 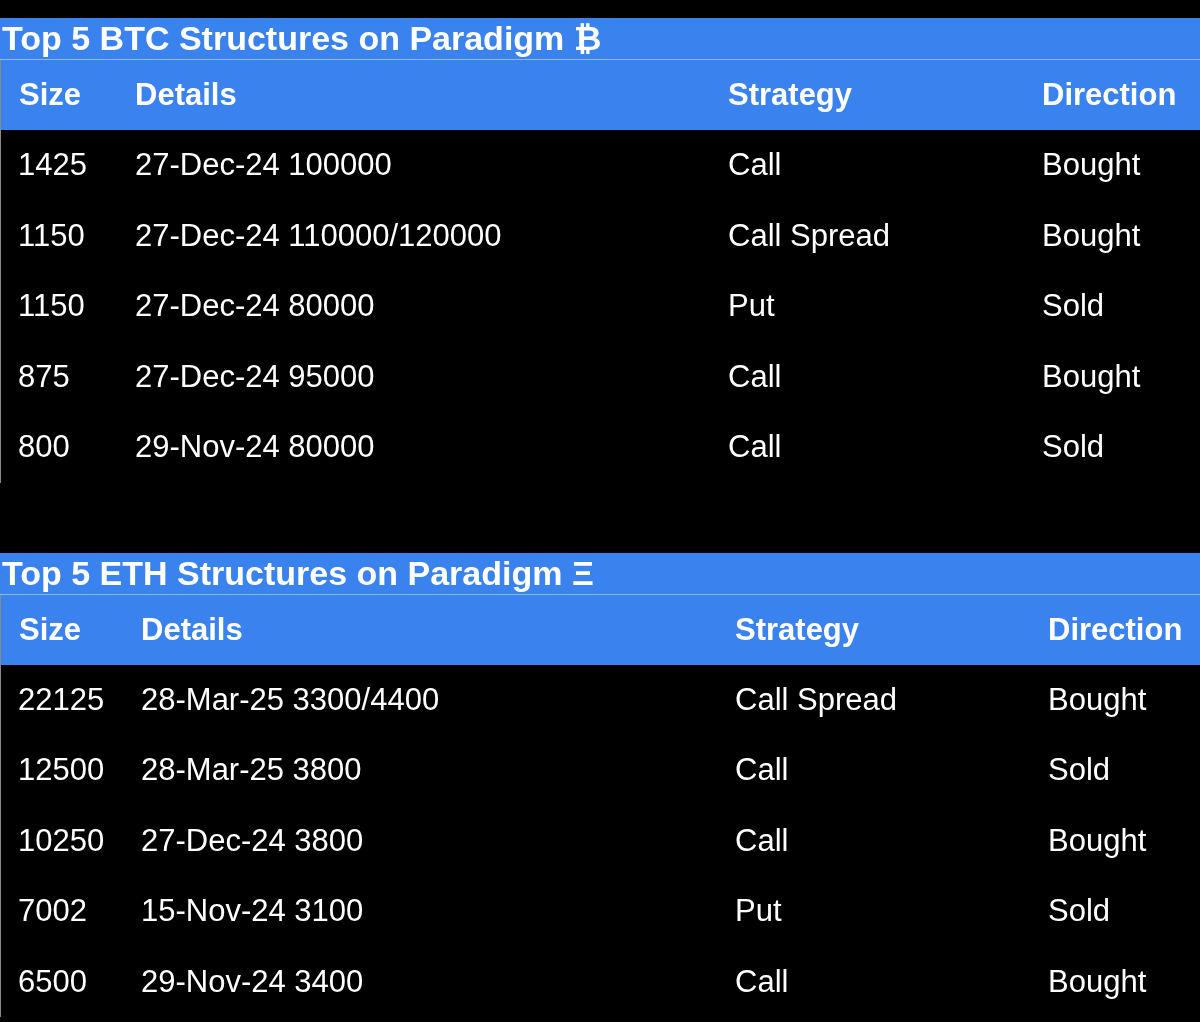 I want to click on table-title: Top 5 BTC Structures on Paradigm ₿, so click(x=600, y=39).